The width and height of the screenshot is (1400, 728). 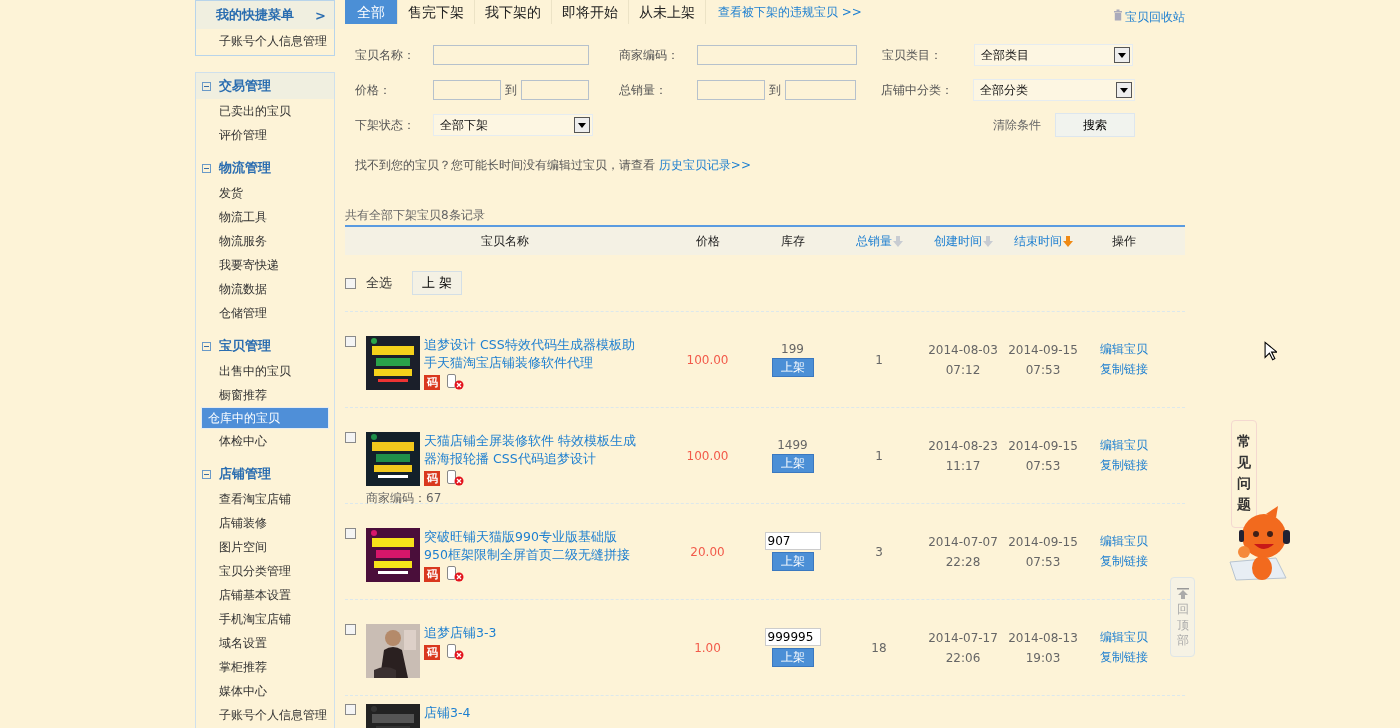 I want to click on sidebar-item: 店铺装修, so click(x=265, y=523).